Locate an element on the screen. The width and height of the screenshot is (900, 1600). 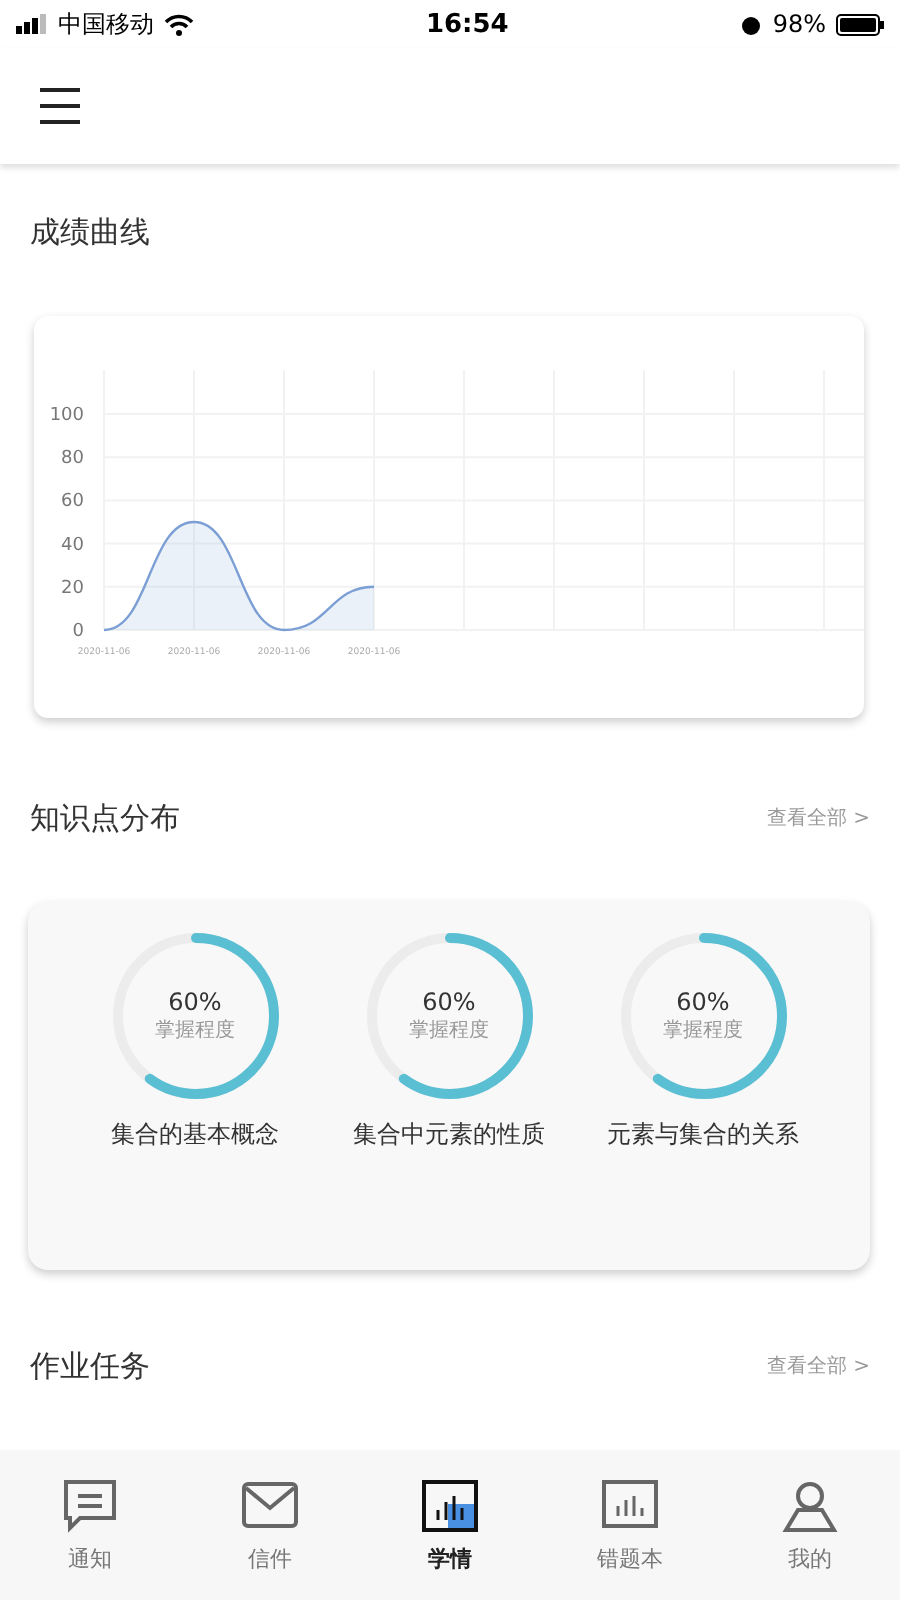
section-title: 知识点分布 is located at coordinates (105, 818).